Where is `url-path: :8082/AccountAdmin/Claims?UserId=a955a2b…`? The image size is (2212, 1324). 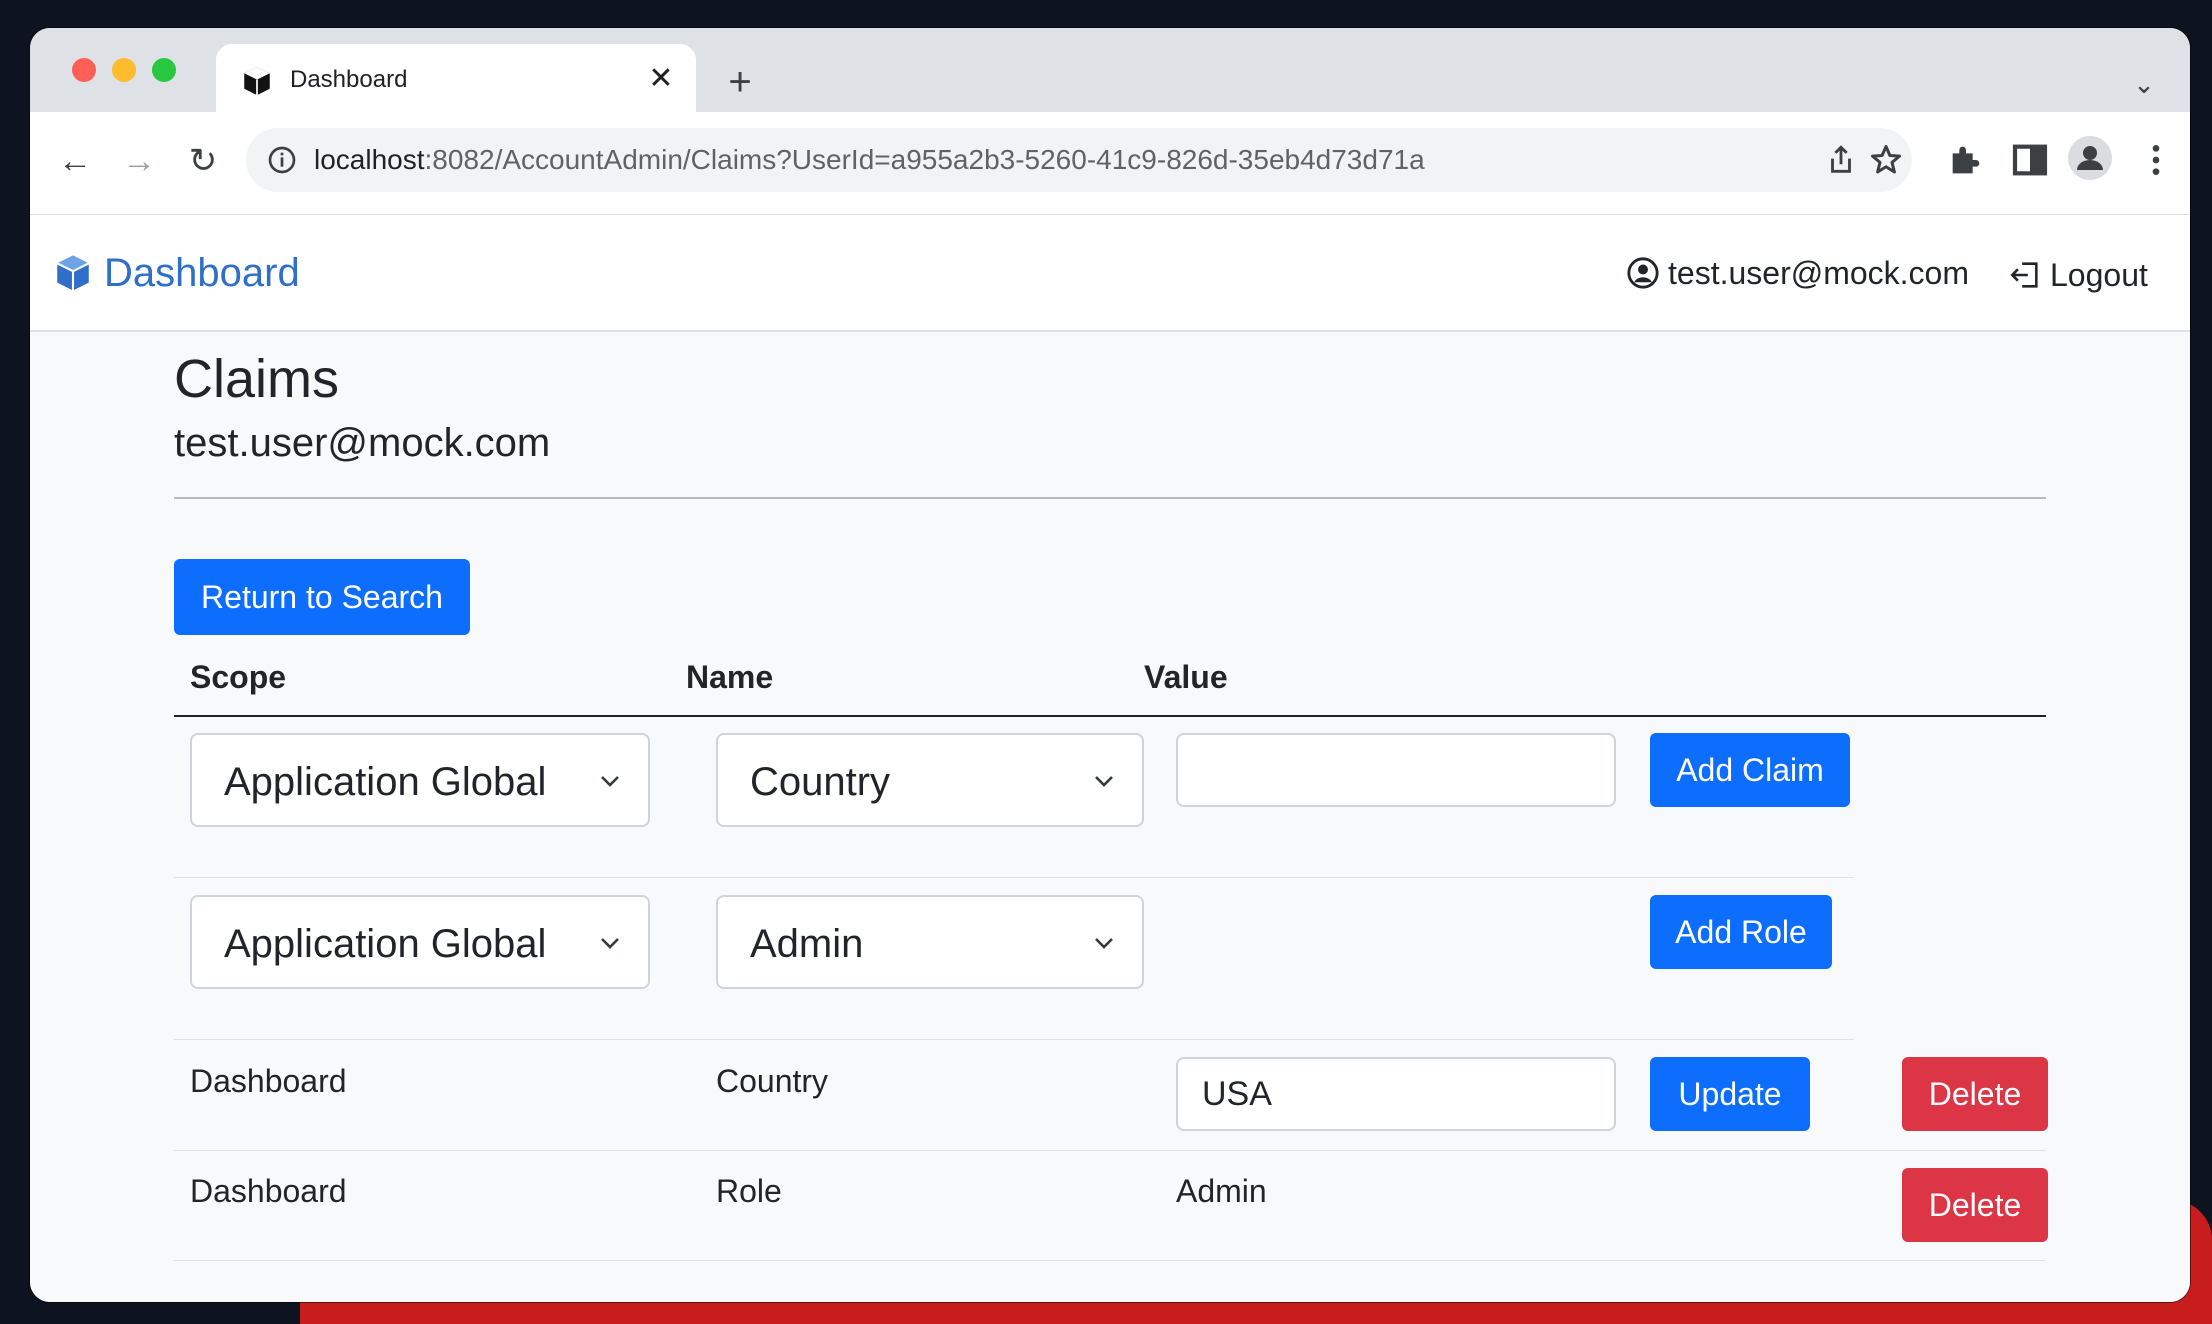 url-path: :8082/AccountAdmin/Claims?UserId=a955a2b… is located at coordinates (924, 159).